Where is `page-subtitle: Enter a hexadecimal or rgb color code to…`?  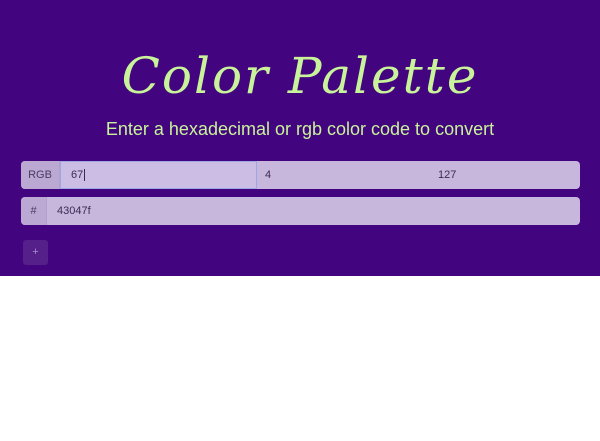
page-subtitle: Enter a hexadecimal or rgb color code to… is located at coordinates (300, 129).